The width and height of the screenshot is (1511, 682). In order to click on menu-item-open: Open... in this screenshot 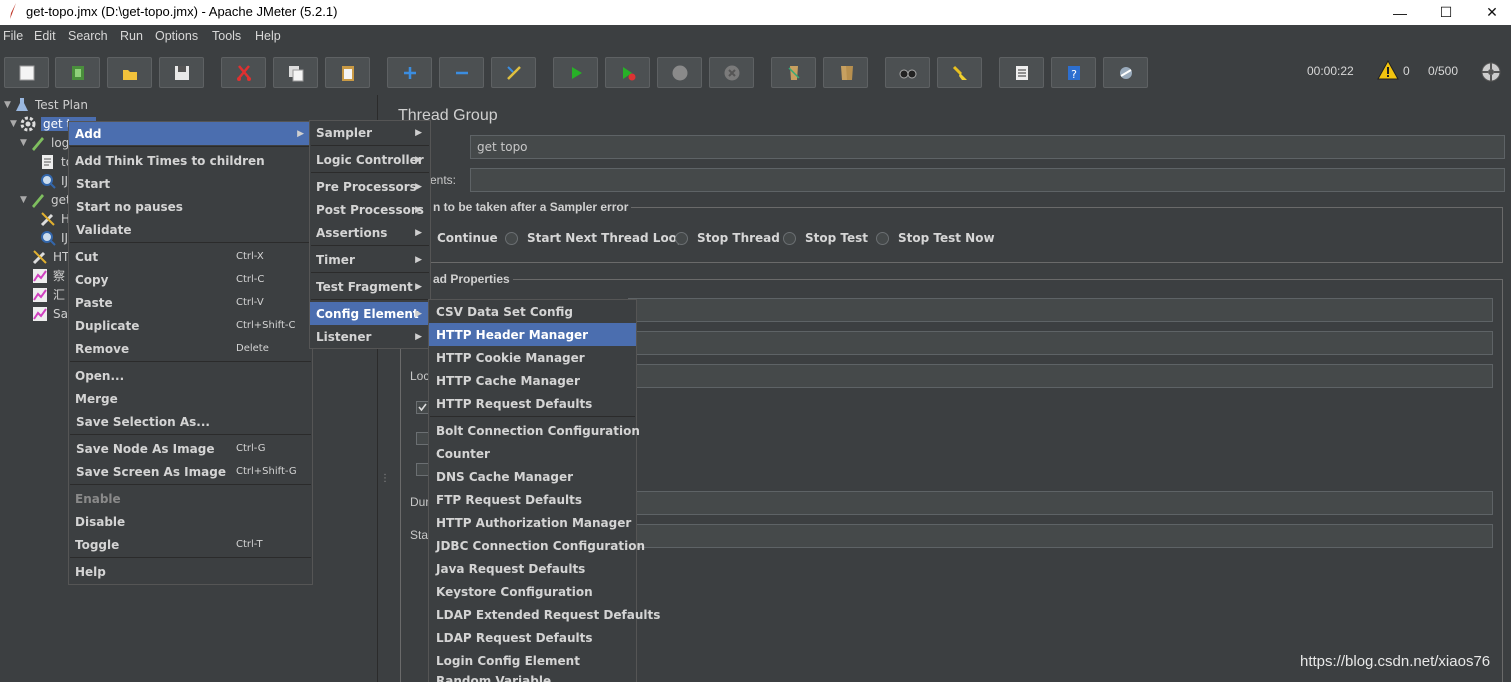, I will do `click(190, 375)`.